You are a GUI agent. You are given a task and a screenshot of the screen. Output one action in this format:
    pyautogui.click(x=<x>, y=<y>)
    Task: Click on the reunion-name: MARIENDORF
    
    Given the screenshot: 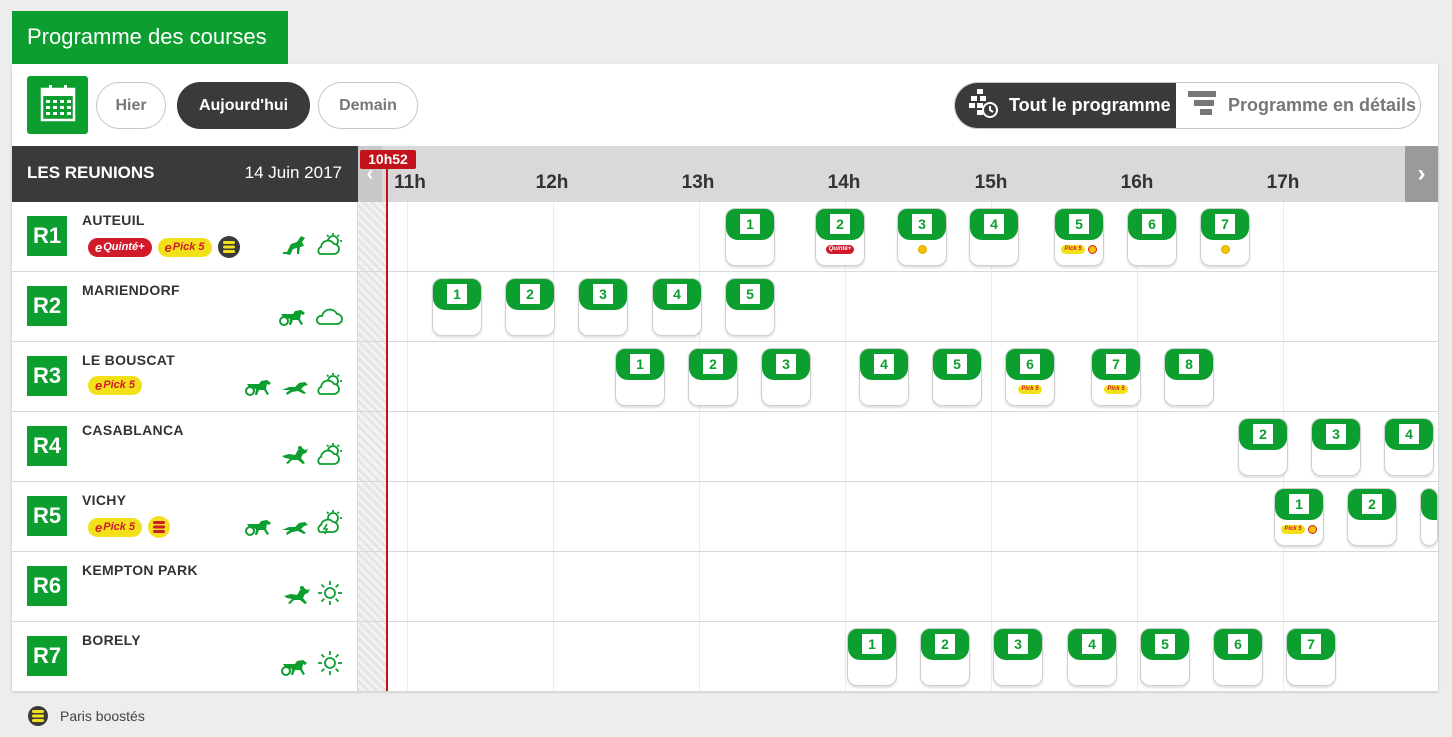 What is the action you would take?
    pyautogui.click(x=131, y=290)
    